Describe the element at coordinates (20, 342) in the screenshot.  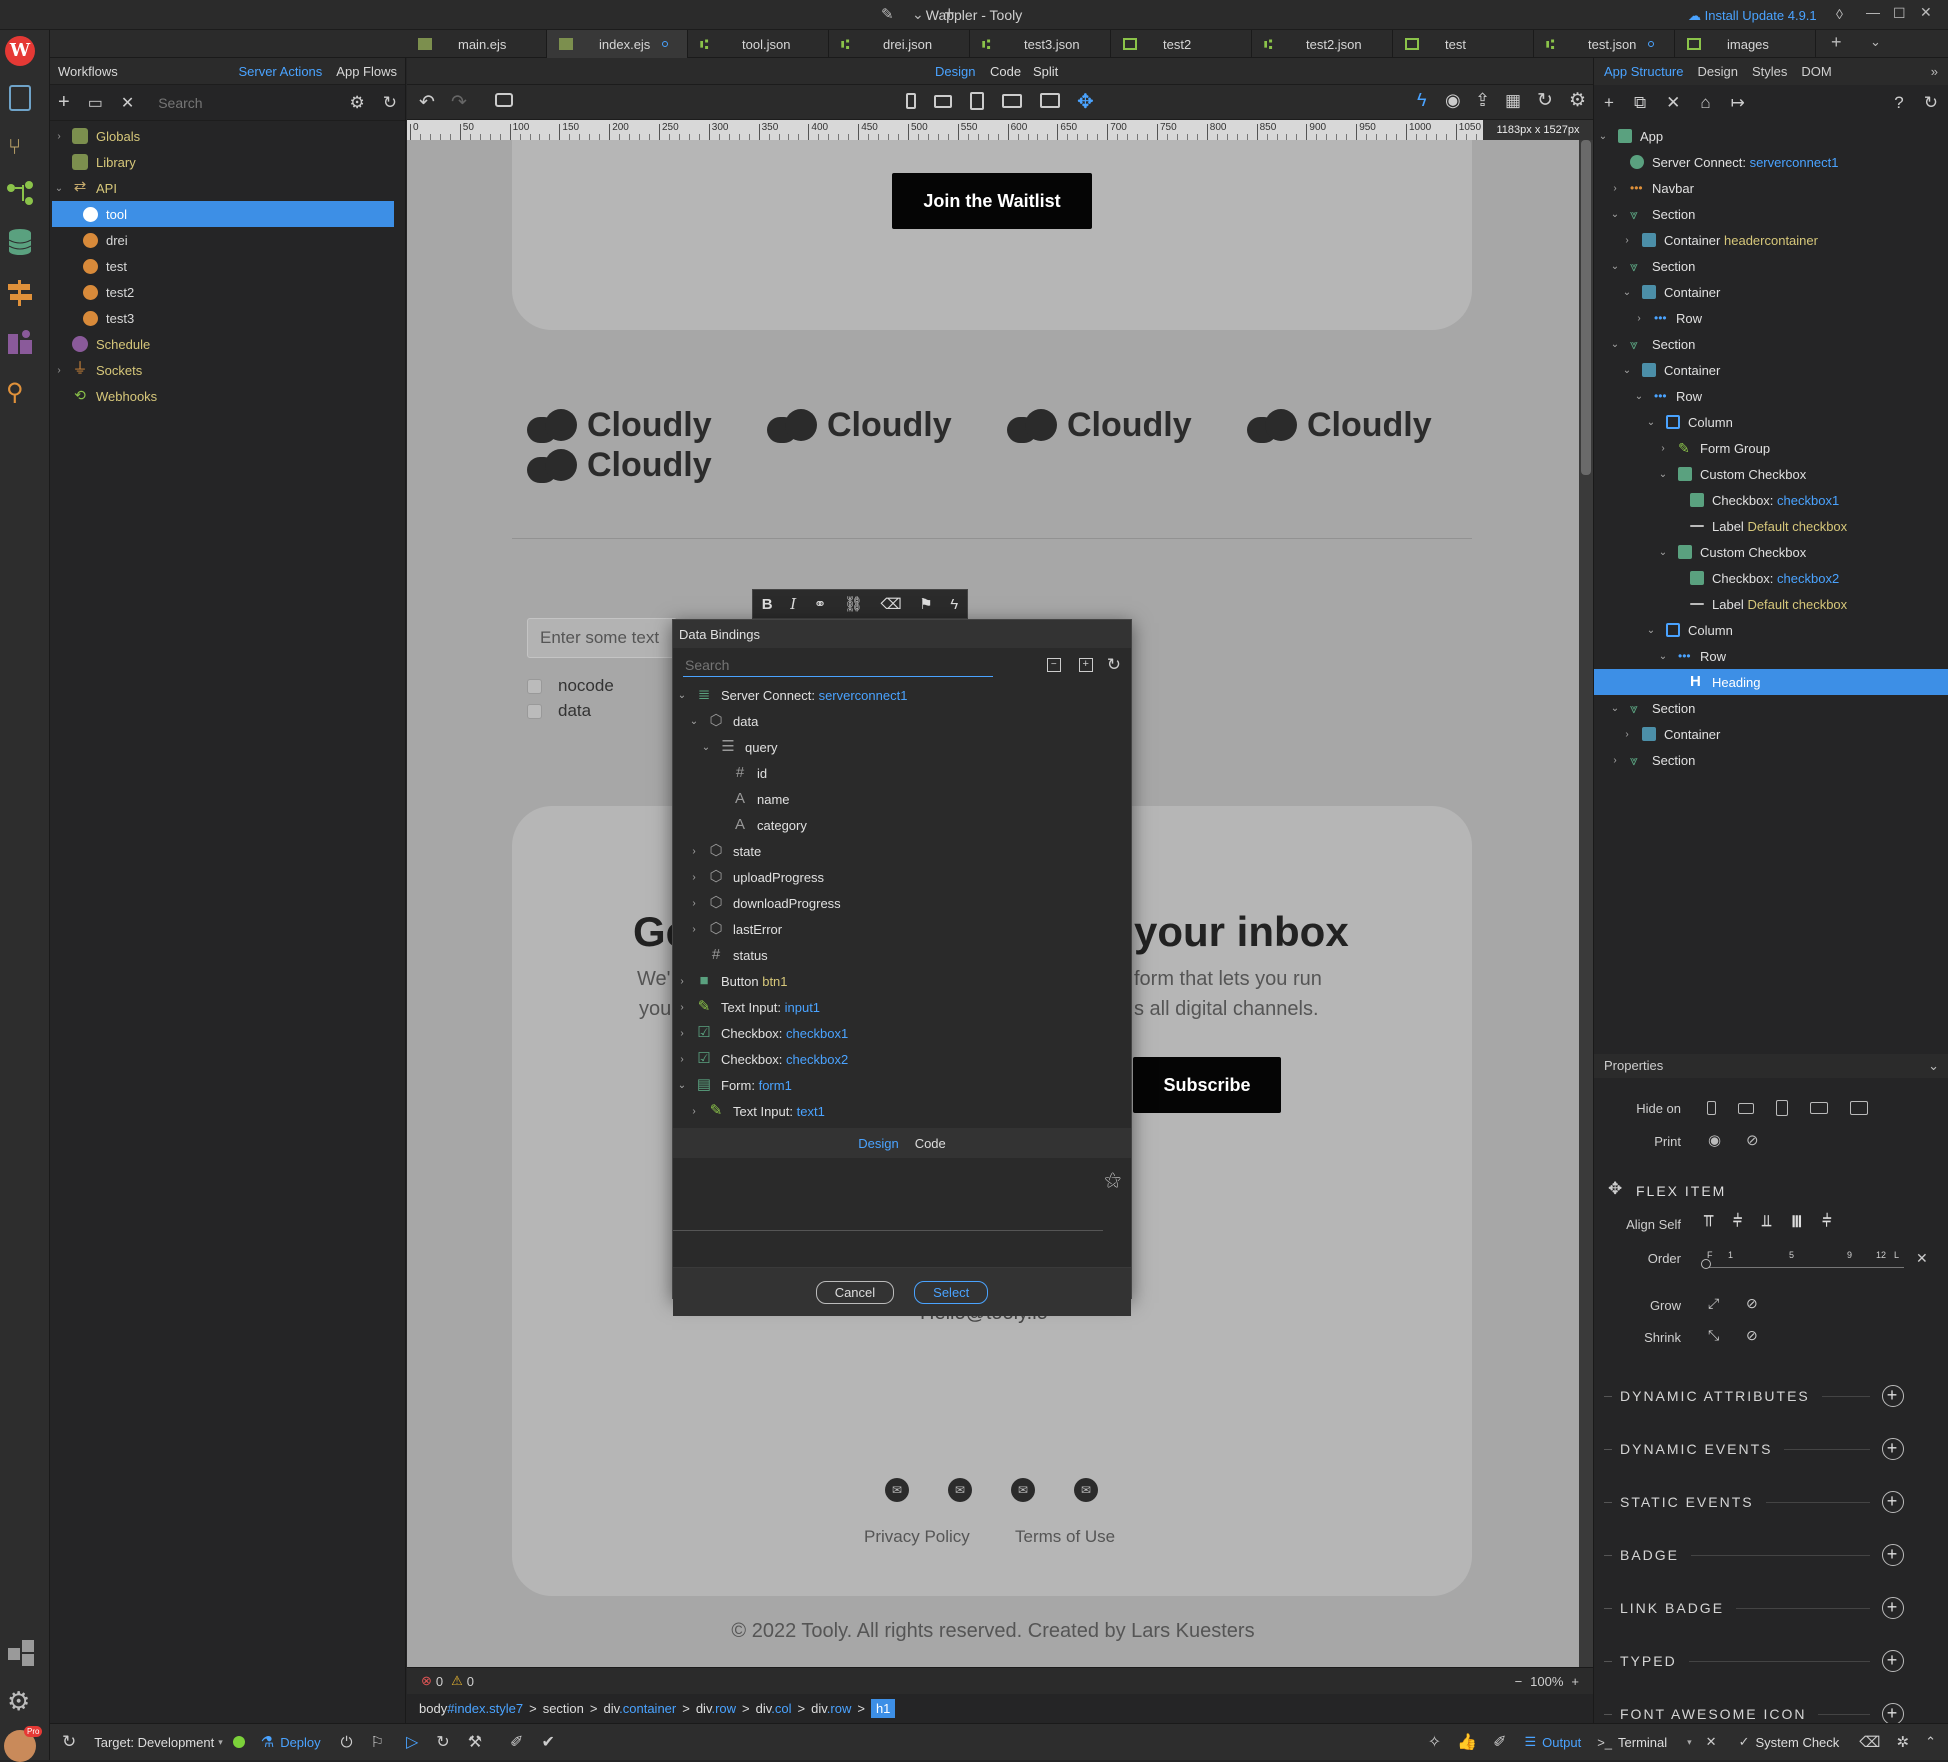
I see `assets-icon` at that location.